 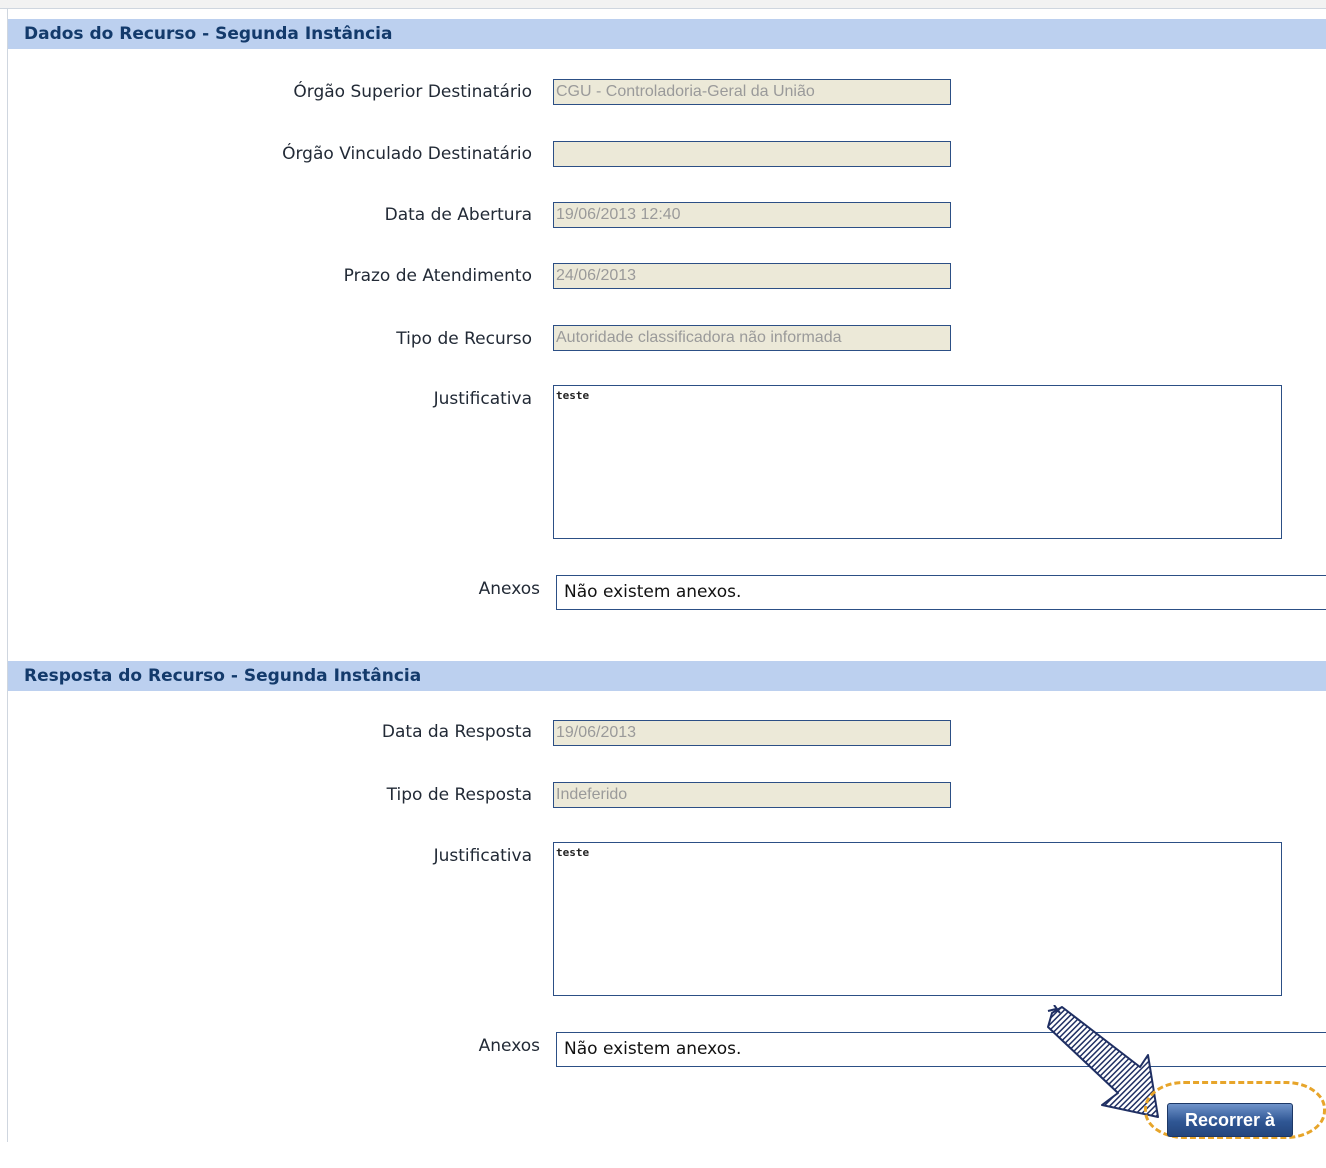 What do you see at coordinates (1230, 1132) in the screenshot?
I see `recorrer-cgu-button: Recorrer à CGU` at bounding box center [1230, 1132].